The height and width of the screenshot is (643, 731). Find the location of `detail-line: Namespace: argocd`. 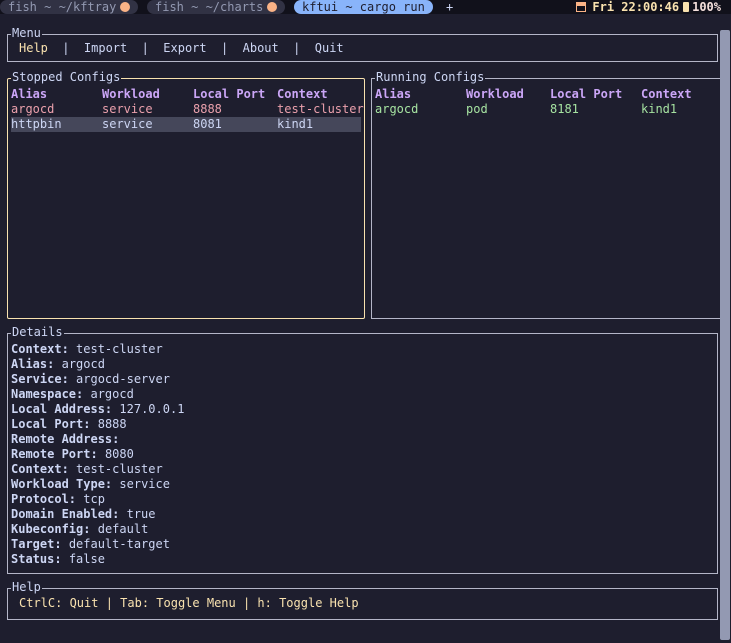

detail-line: Namespace: argocd is located at coordinates (72, 394).